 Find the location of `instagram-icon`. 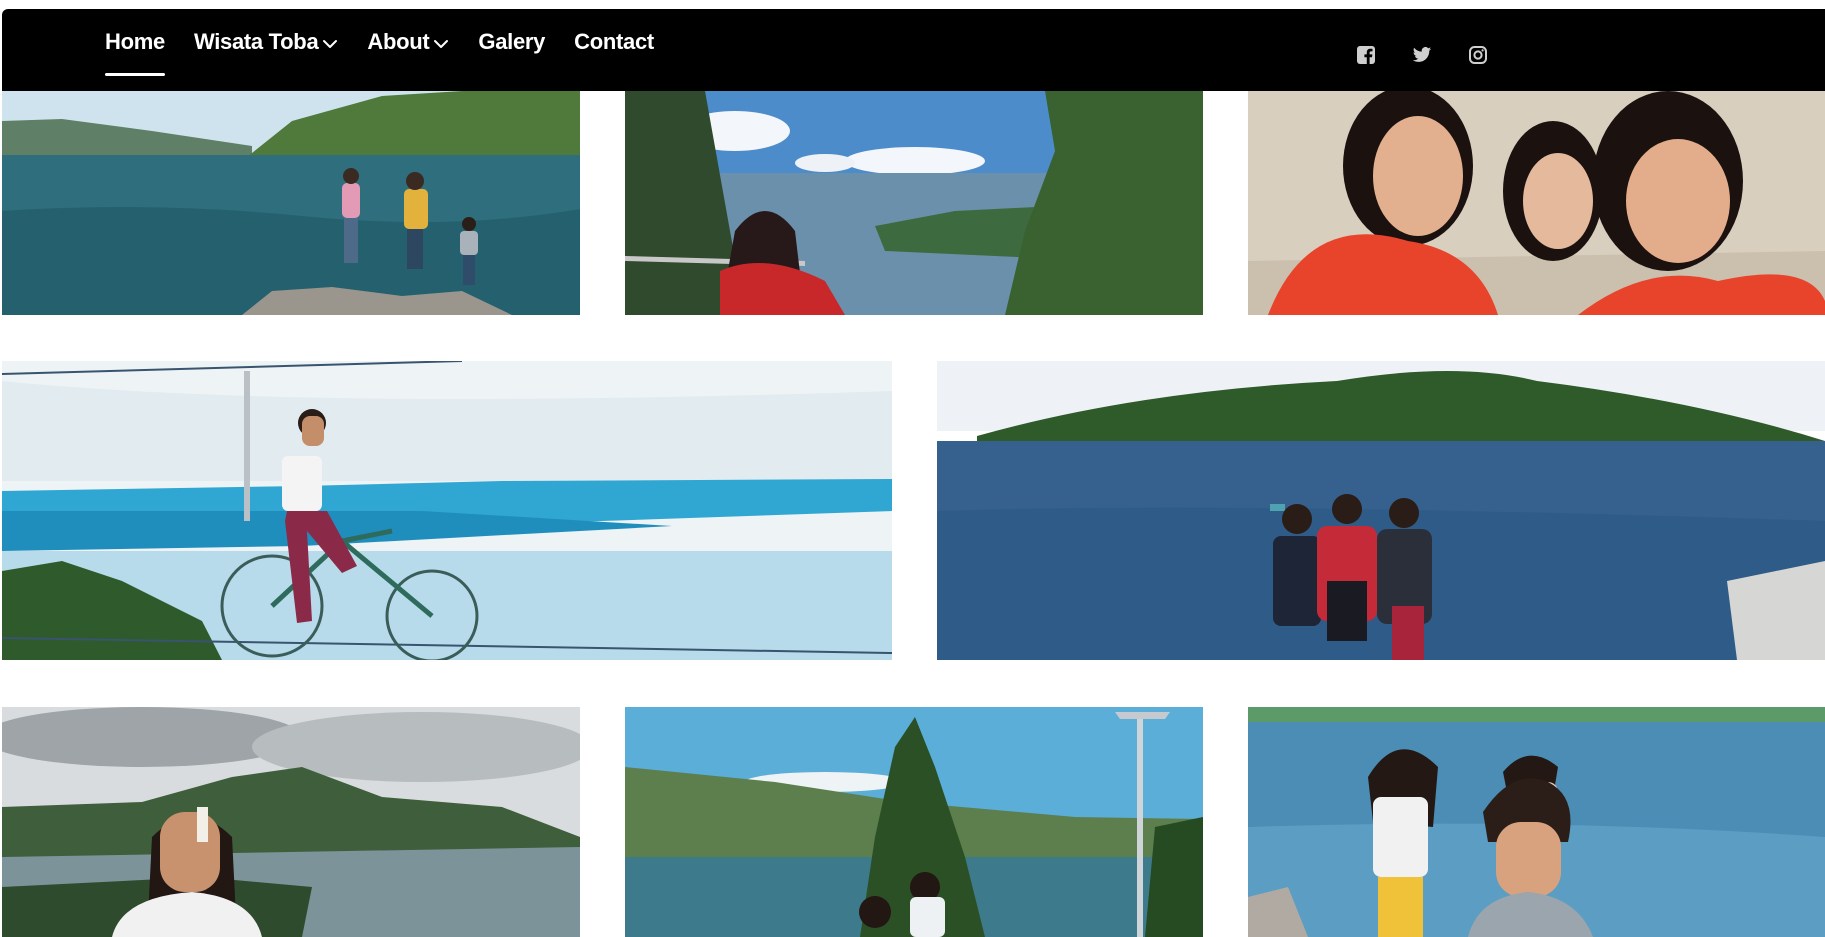

instagram-icon is located at coordinates (1478, 55).